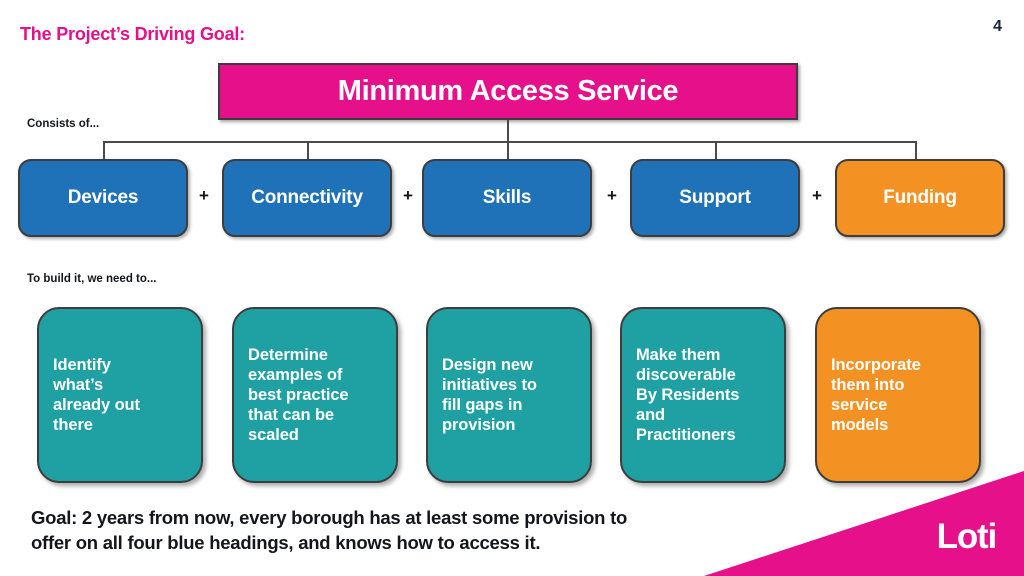 This screenshot has height=576, width=1024. Describe the element at coordinates (308, 150) in the screenshot. I see `connector-drop-connectivity` at that location.